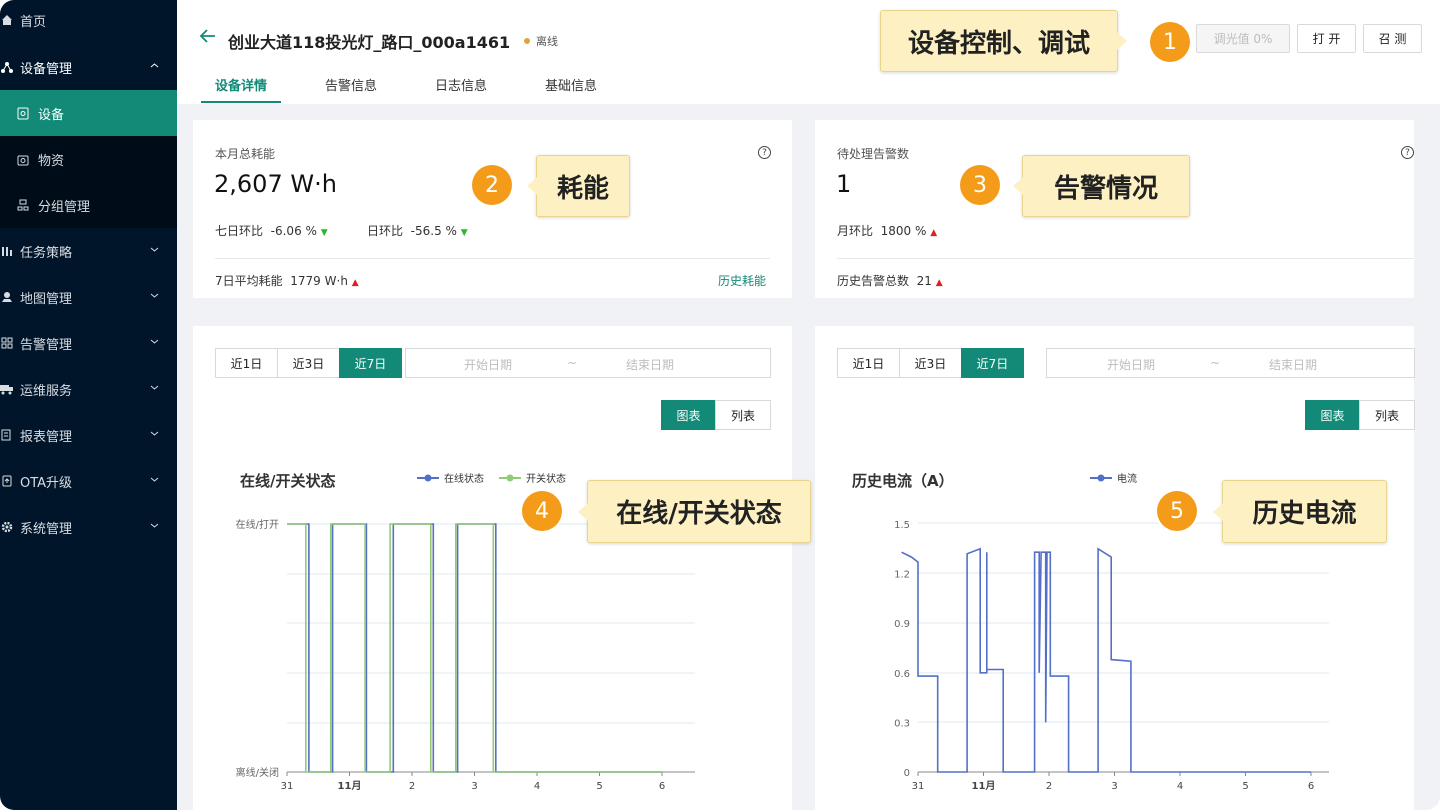 The image size is (1440, 810). I want to click on sidebar-item-label: 运维服务, so click(46, 391).